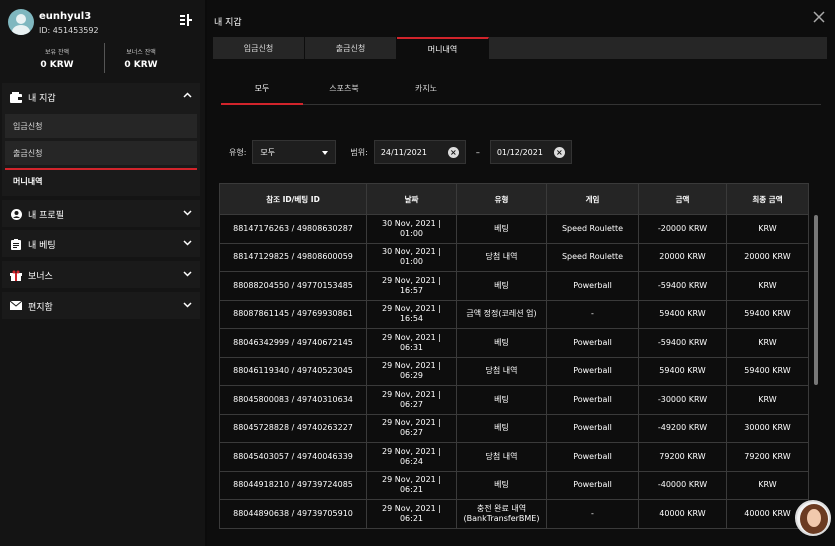  I want to click on date-from-input: 24/11/2021 ×, so click(419, 152).